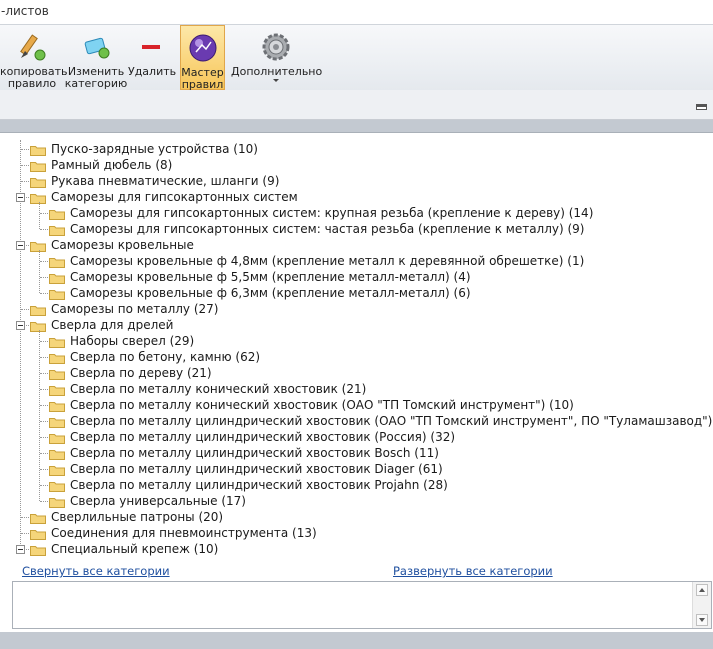 This screenshot has height=649, width=713. I want to click on minimize-panel-icon, so click(701, 107).